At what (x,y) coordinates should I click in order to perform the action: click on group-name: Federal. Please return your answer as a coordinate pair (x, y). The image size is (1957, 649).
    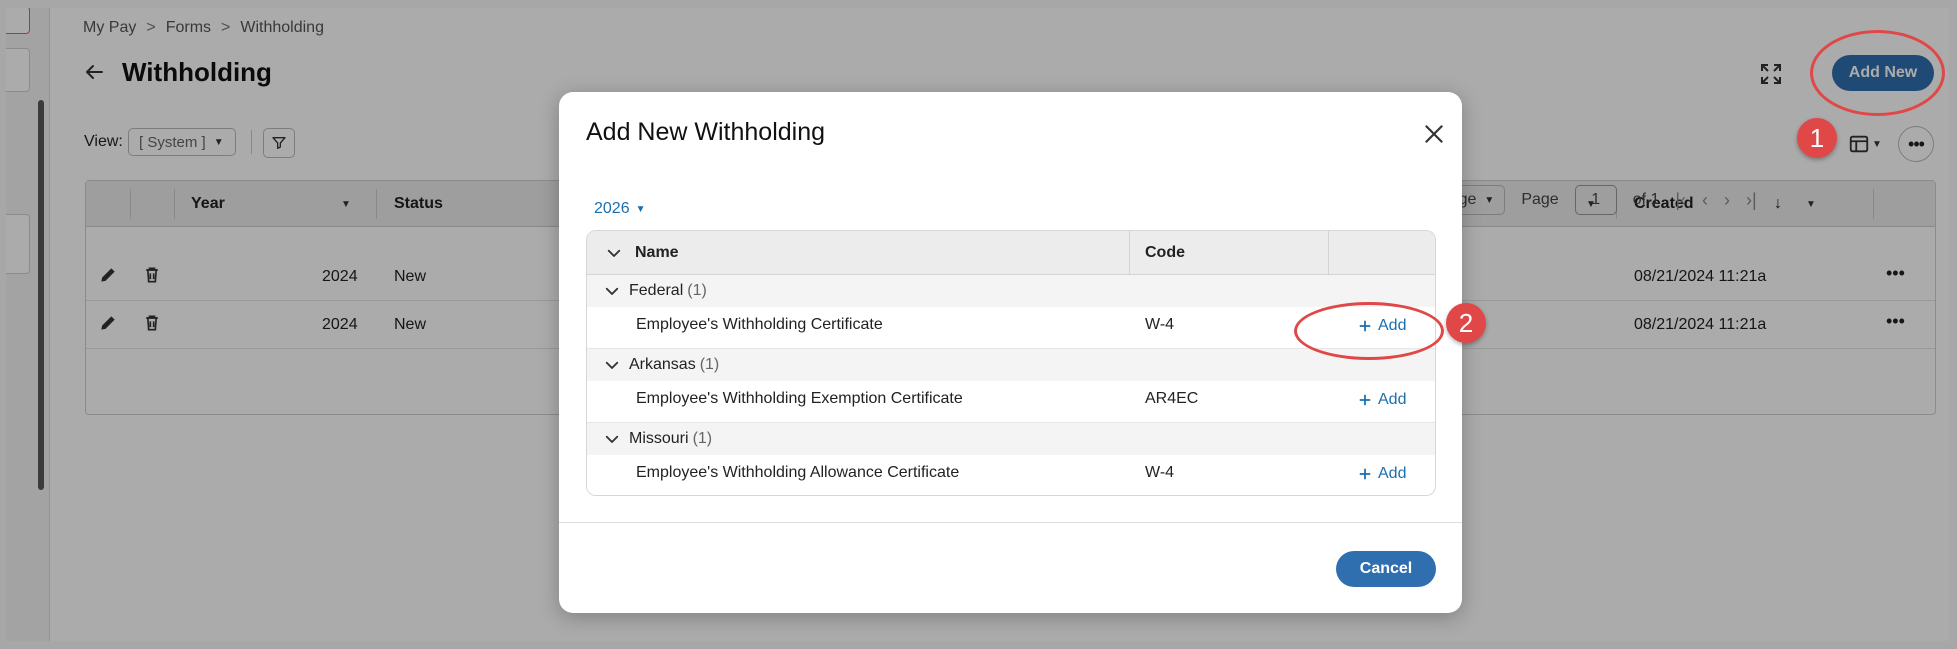
    Looking at the image, I should click on (656, 290).